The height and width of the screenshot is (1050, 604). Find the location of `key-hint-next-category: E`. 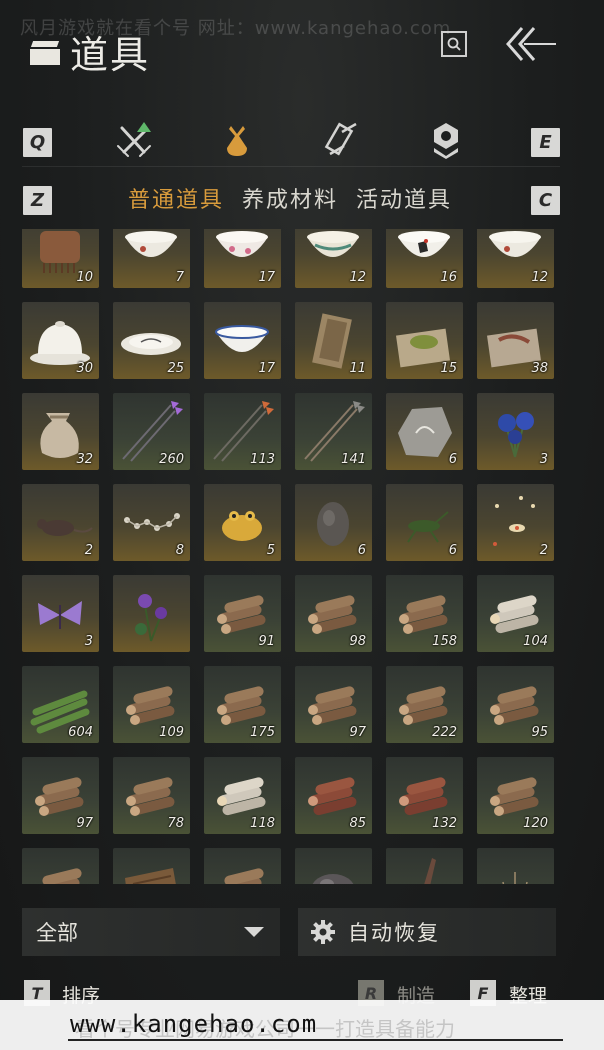

key-hint-next-category: E is located at coordinates (545, 142).